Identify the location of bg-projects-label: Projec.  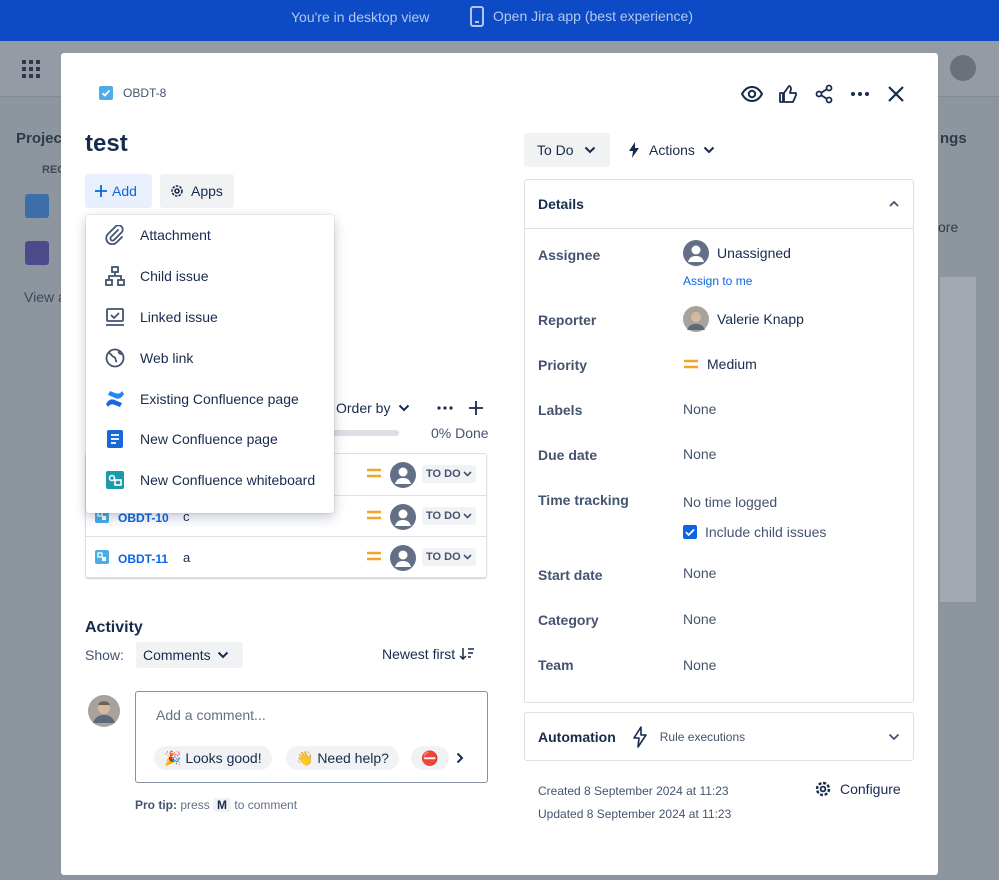
(39, 138).